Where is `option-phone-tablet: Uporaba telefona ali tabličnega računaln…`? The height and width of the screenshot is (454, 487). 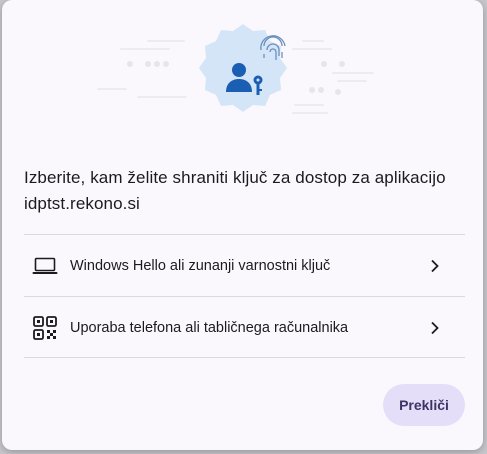 option-phone-tablet: Uporaba telefona ali tabličnega računaln… is located at coordinates (244, 328).